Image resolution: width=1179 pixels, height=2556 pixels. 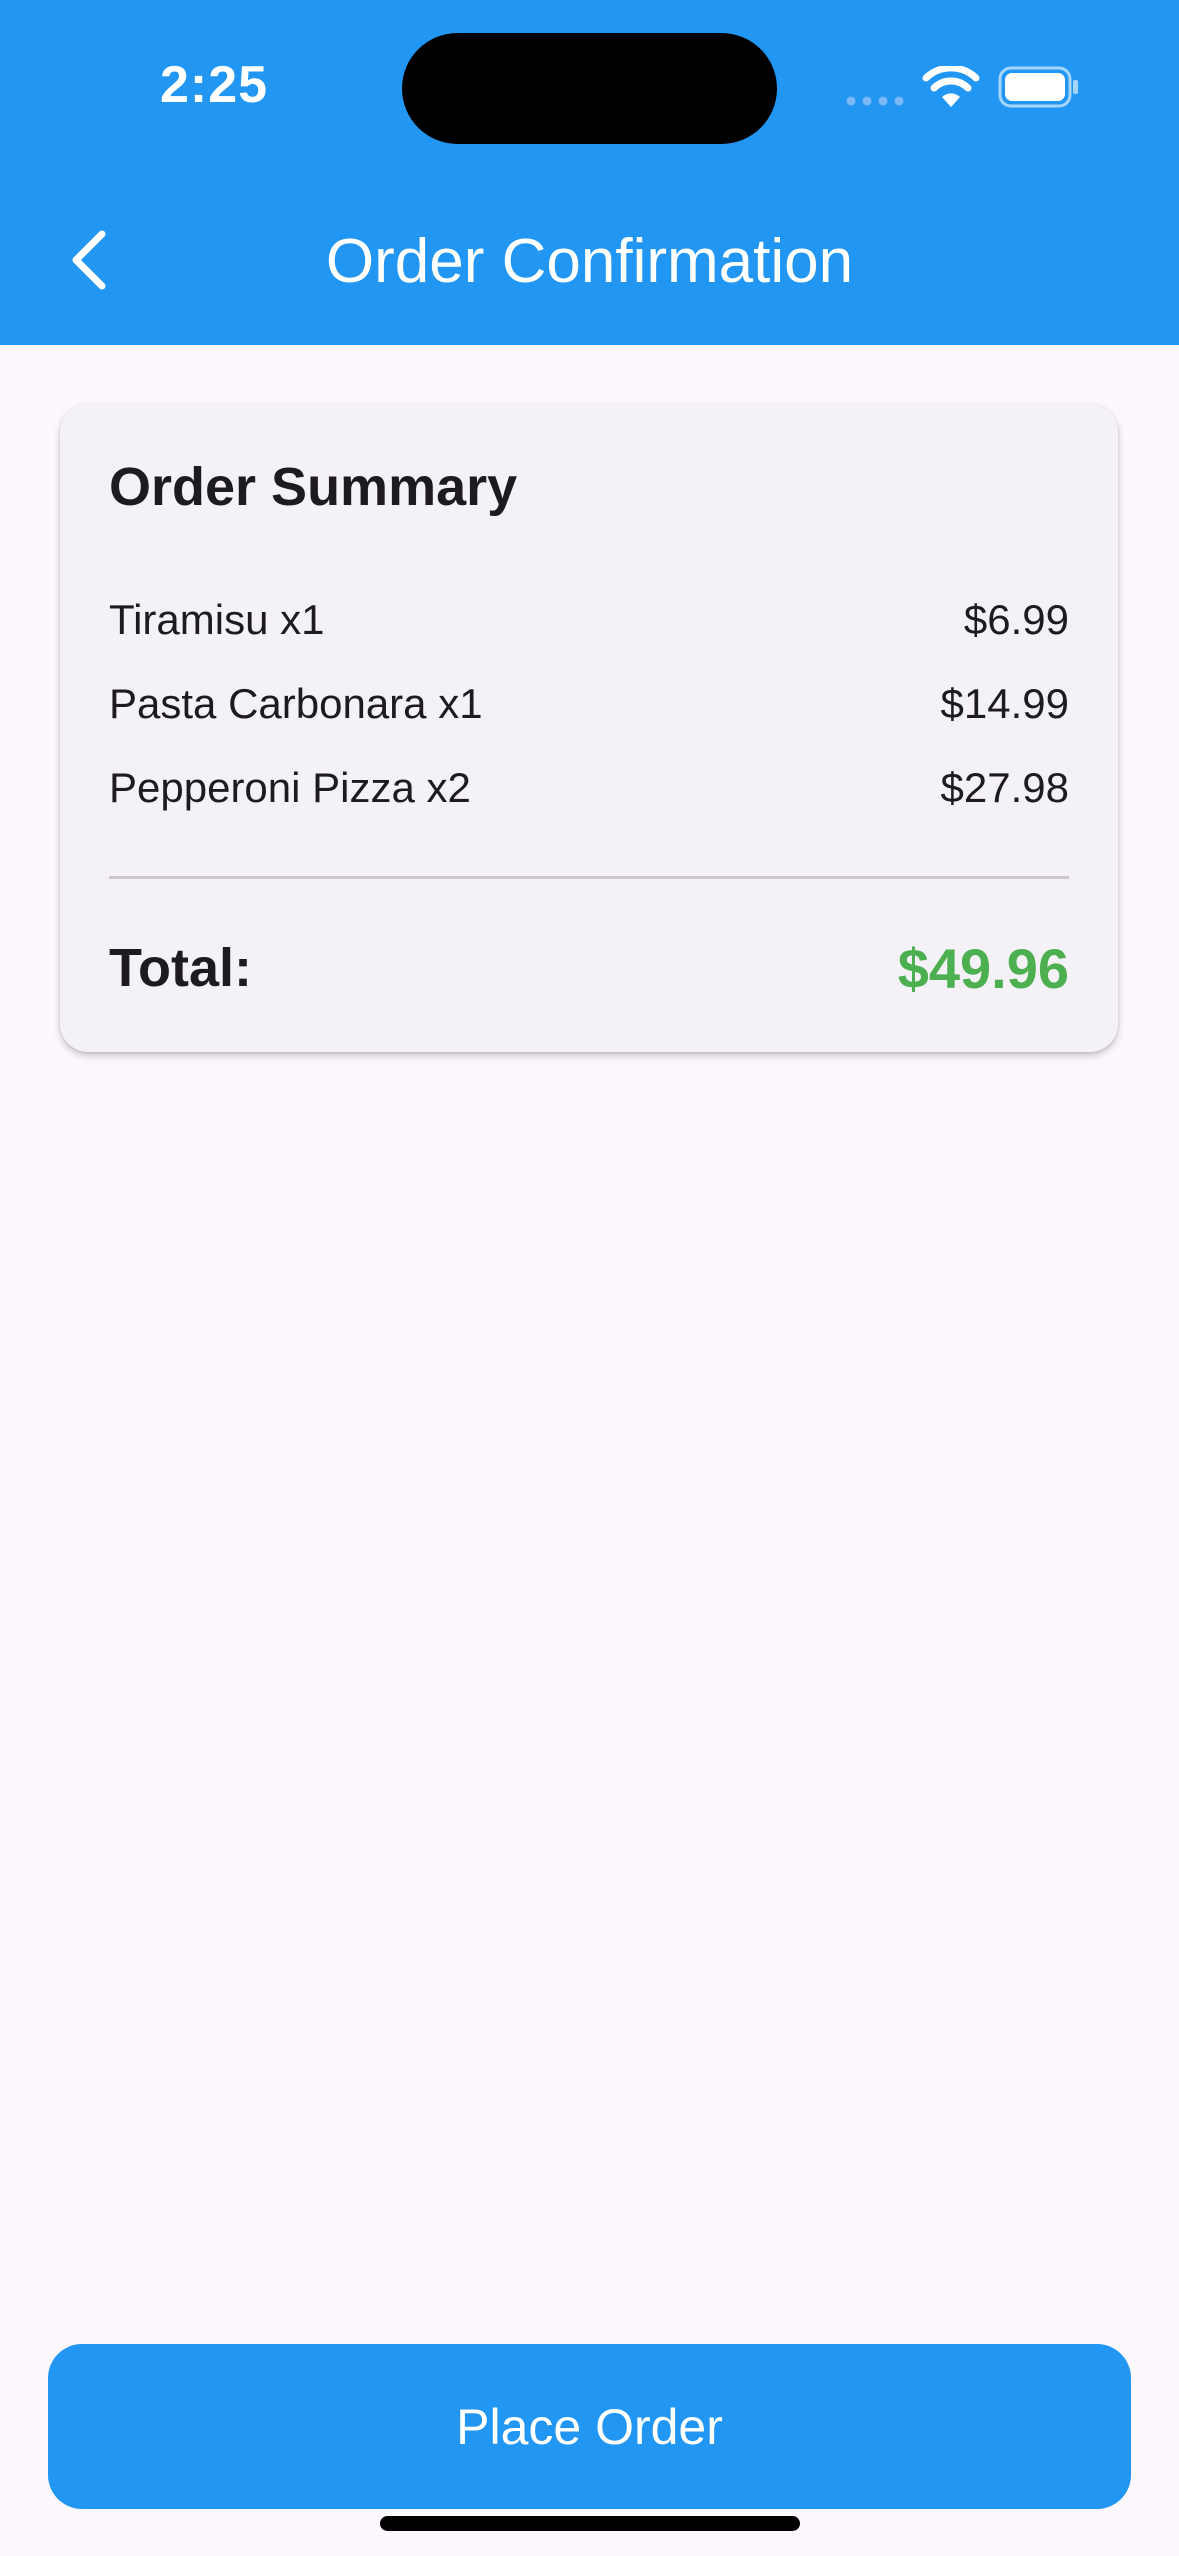 I want to click on page-title: Order Confirmation, so click(x=589, y=261).